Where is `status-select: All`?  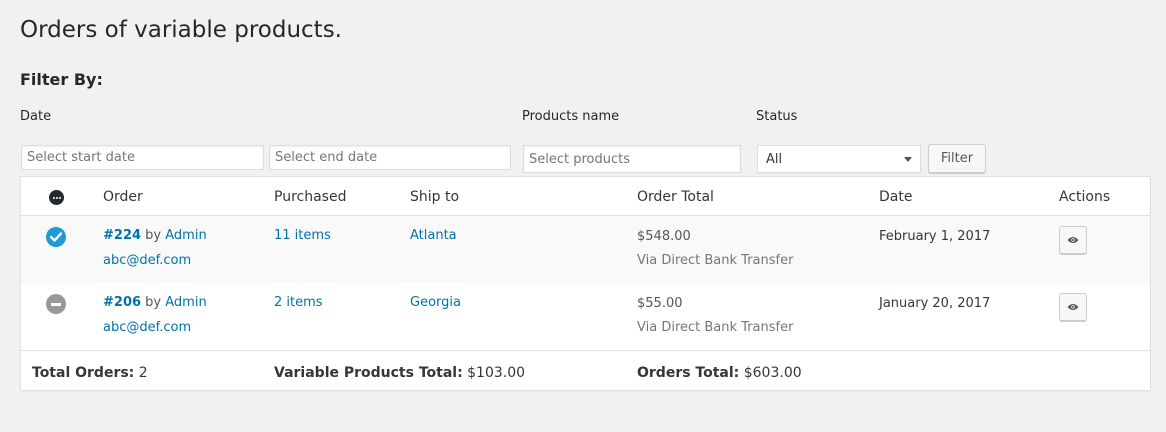 status-select: All is located at coordinates (839, 159).